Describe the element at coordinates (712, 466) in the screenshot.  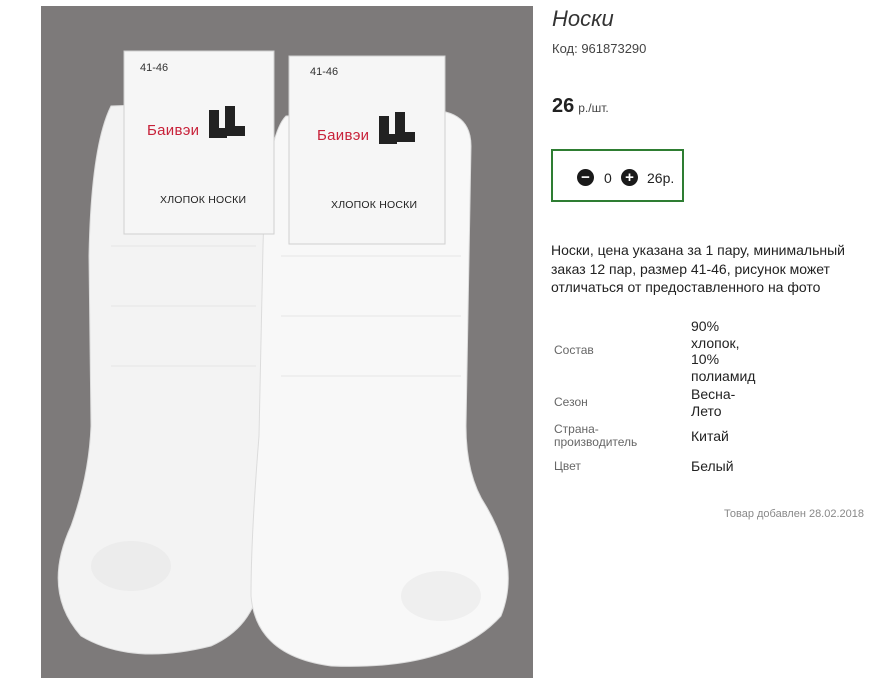
I see `spec-value: Белый` at that location.